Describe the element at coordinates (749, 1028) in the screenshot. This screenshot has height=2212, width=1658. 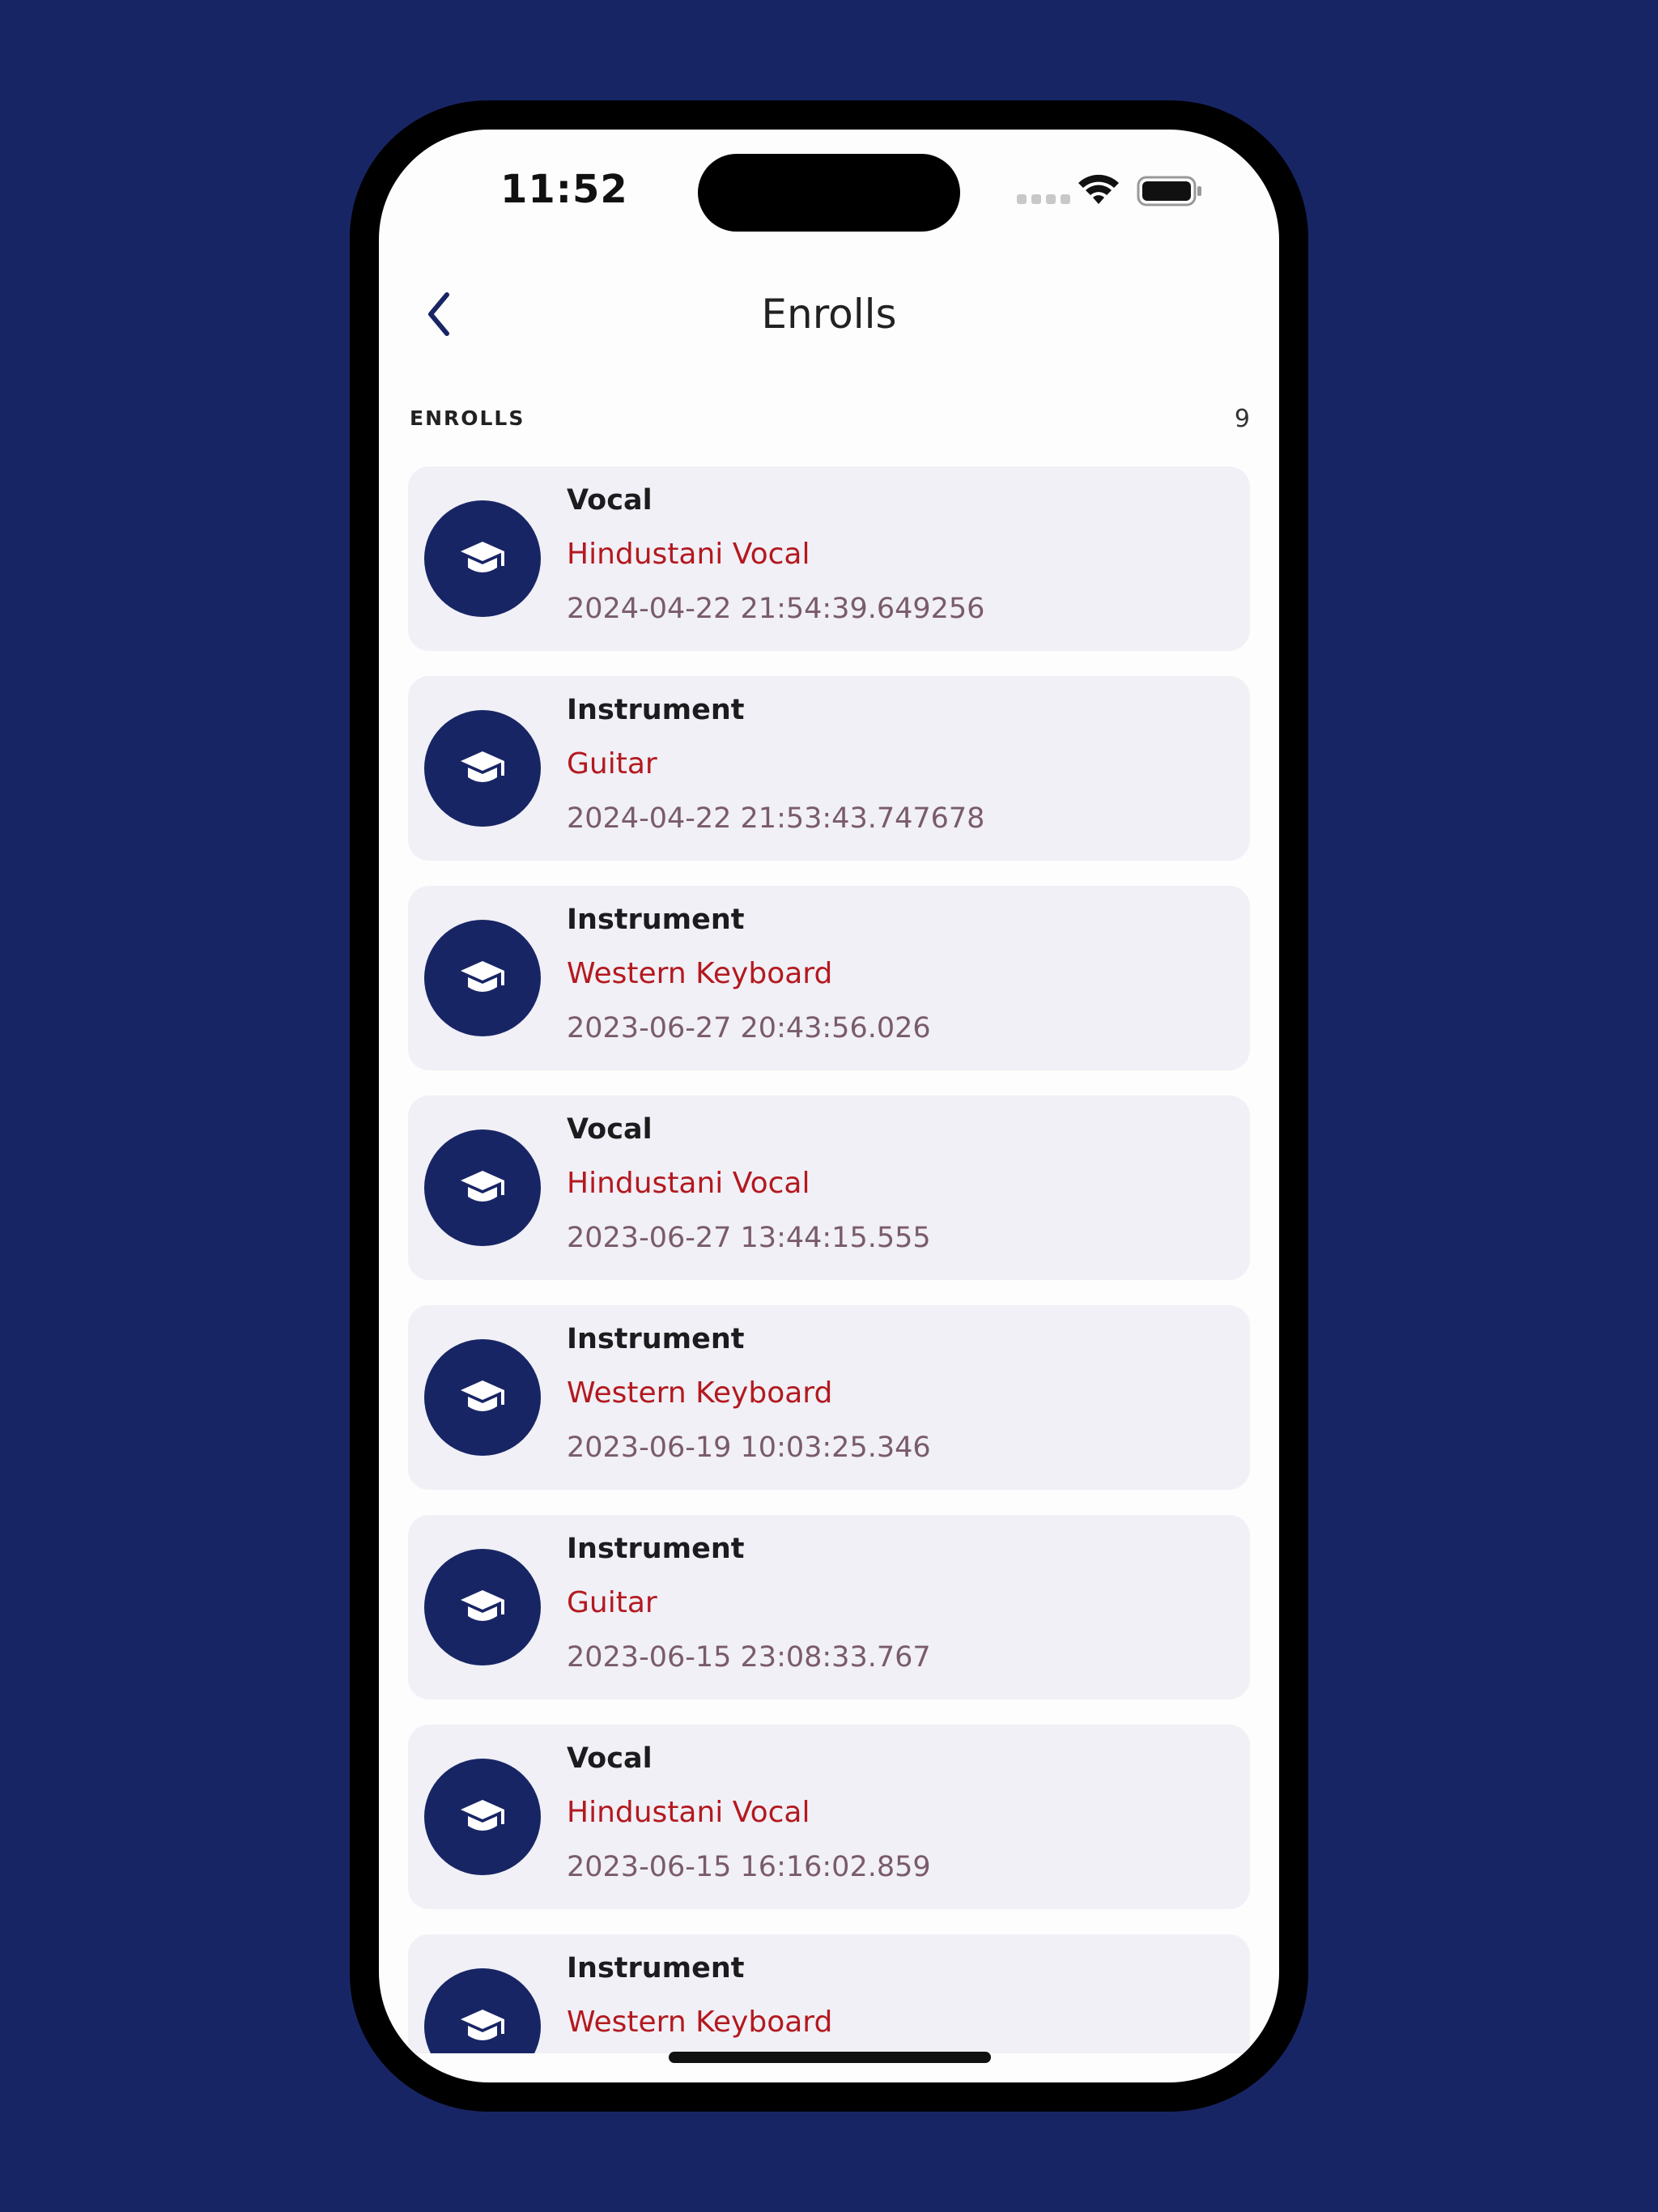
I see `enrollment-date: 2023-06-27 20:43:56.026` at that location.